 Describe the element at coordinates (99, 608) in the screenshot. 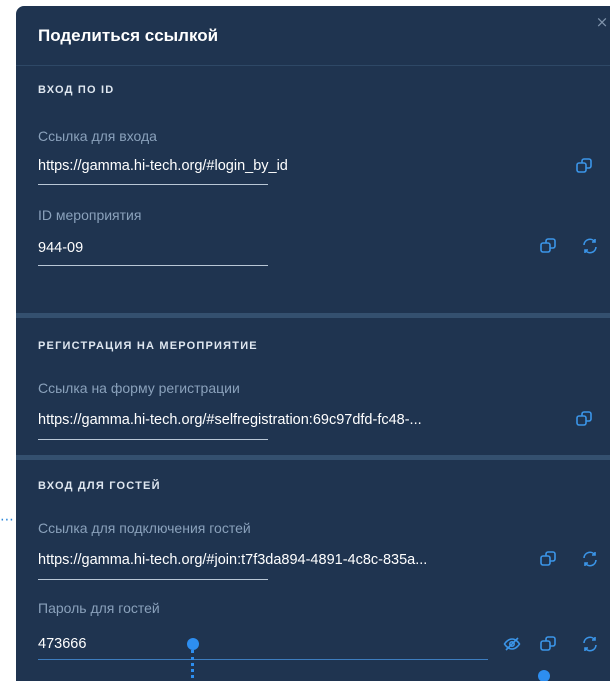

I see `guest-password-label: Пароль для гостей` at that location.